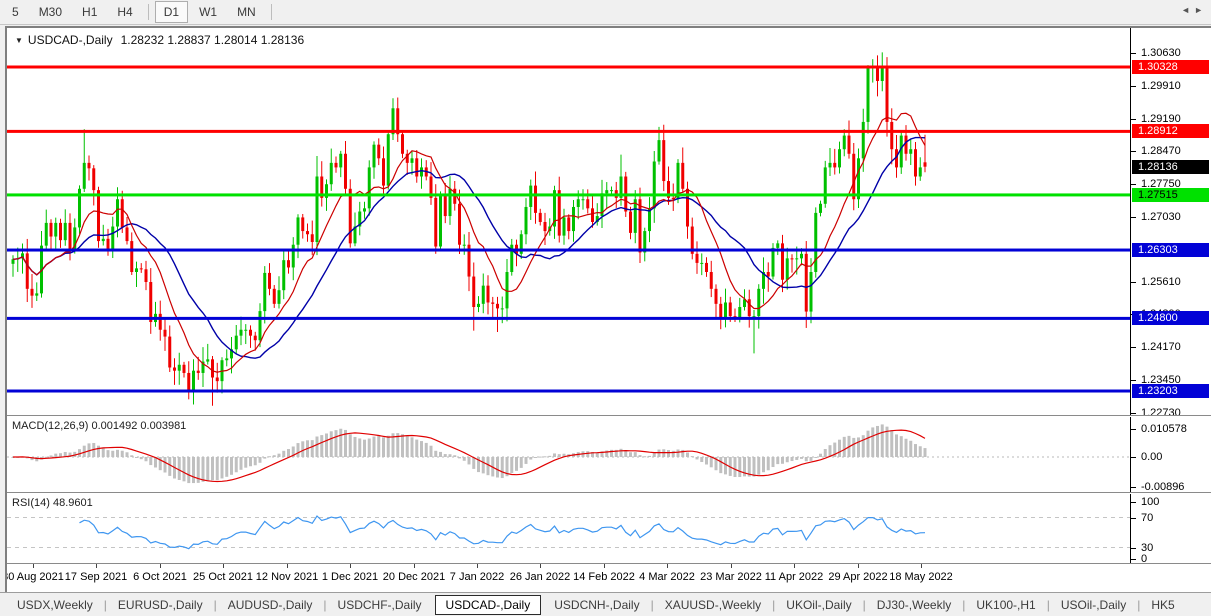  What do you see at coordinates (858, 577) in the screenshot?
I see `time-axis-label: 29 Apr 2022` at bounding box center [858, 577].